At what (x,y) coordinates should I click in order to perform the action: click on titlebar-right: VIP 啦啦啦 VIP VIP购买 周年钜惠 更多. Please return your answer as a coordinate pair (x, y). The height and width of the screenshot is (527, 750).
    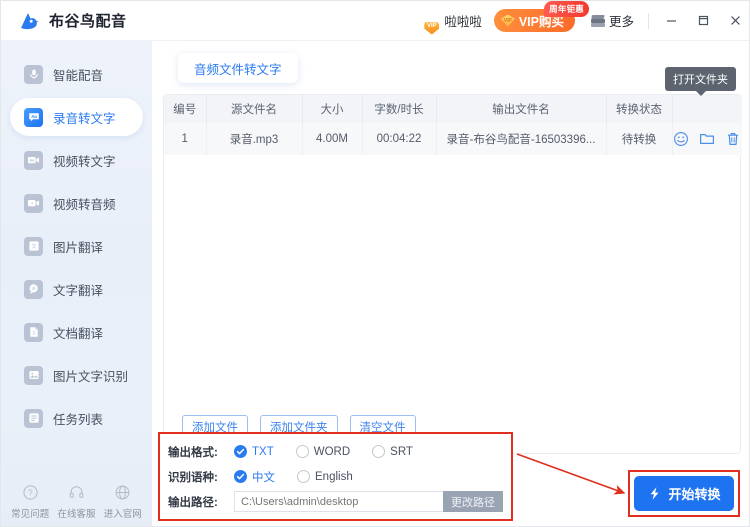
    Looking at the image, I should click on (581, 21).